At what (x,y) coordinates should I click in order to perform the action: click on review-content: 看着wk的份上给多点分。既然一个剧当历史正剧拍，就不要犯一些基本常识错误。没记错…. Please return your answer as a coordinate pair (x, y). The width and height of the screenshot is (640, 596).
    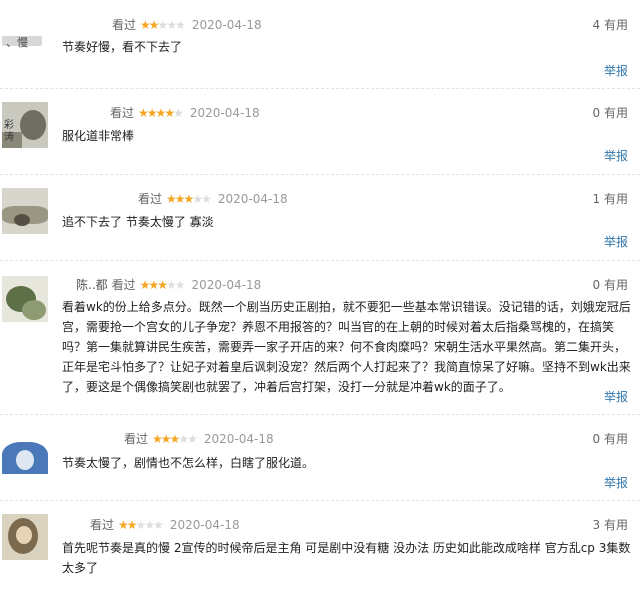
    Looking at the image, I should click on (346, 347).